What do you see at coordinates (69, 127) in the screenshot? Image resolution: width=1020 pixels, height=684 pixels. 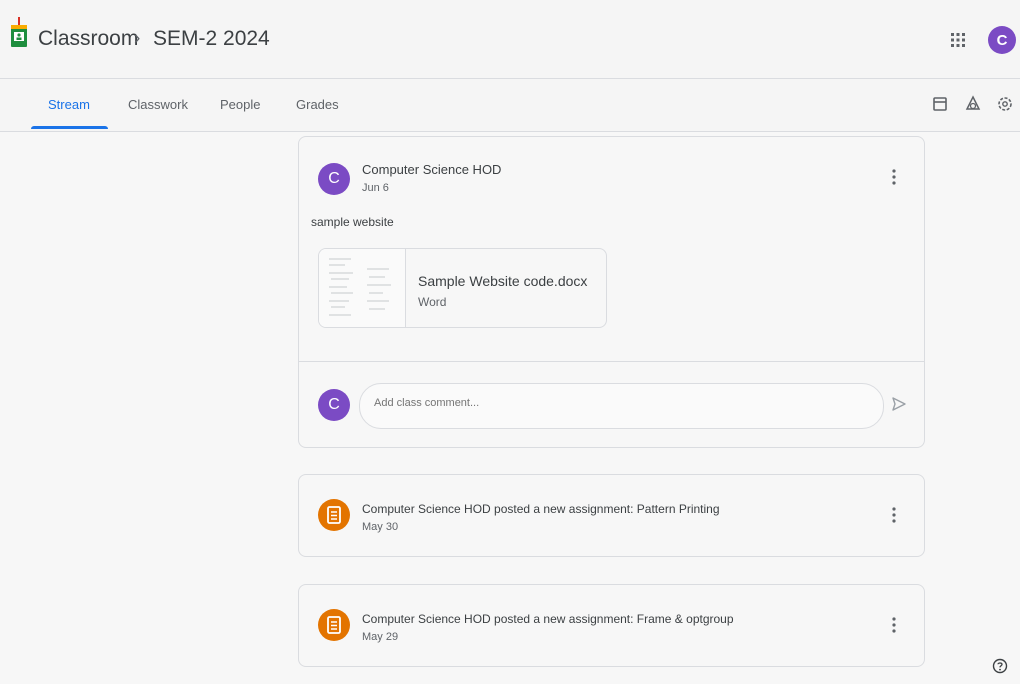 I see `active-tab-indicator` at bounding box center [69, 127].